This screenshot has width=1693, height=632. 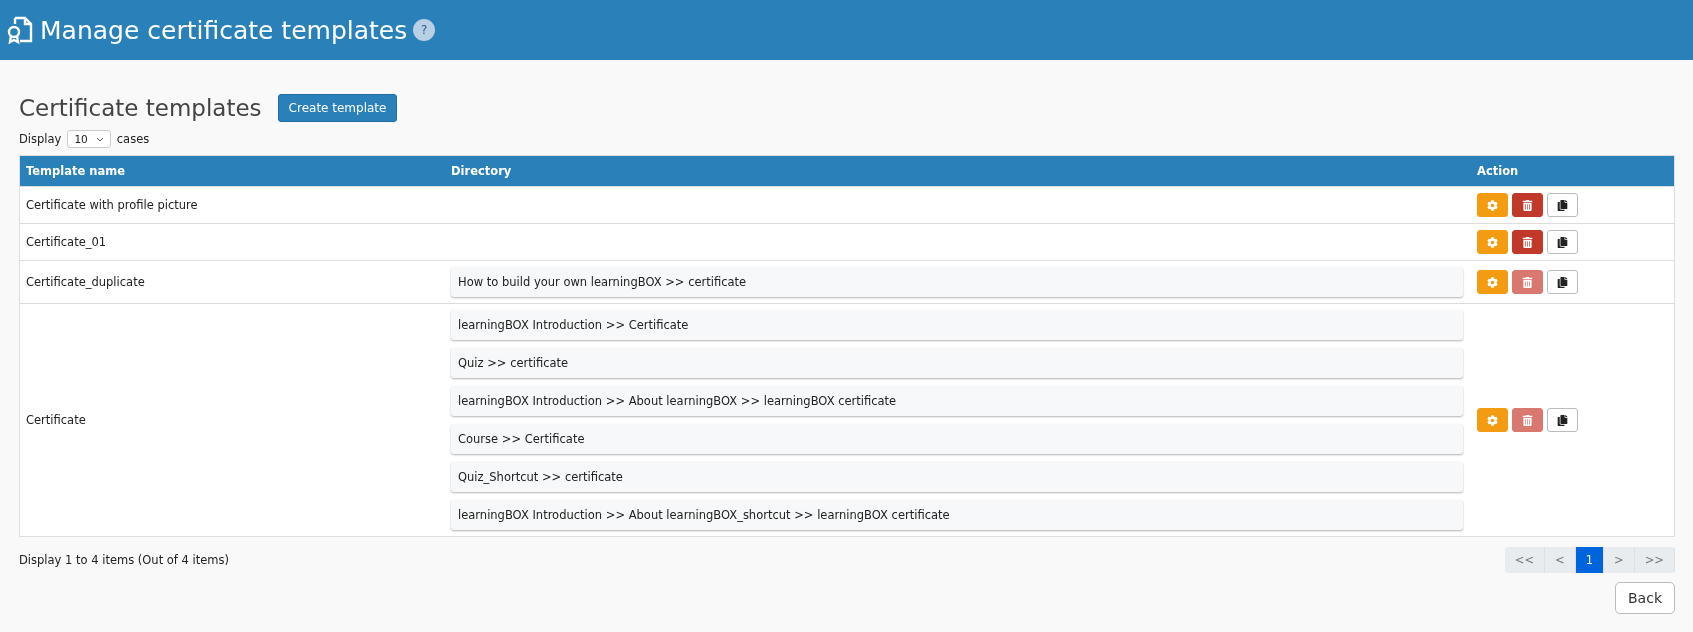 I want to click on items-summary: Display 1 to 4 items (Out of 4 items), so click(x=124, y=560).